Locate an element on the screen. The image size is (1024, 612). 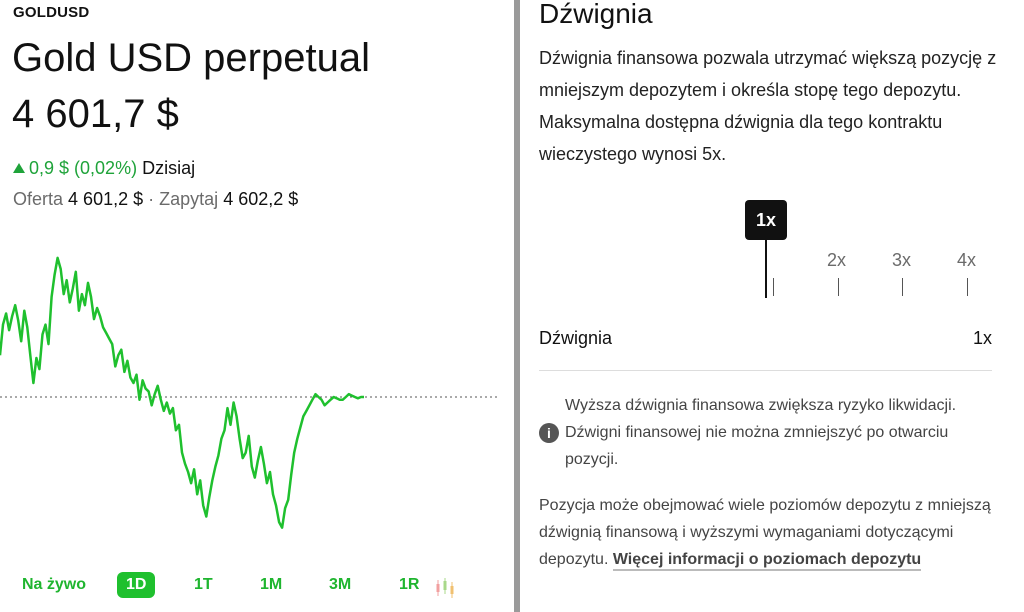
margin-tiers-link: Więcej informacji o poziomach depozytu is located at coordinates (767, 561).